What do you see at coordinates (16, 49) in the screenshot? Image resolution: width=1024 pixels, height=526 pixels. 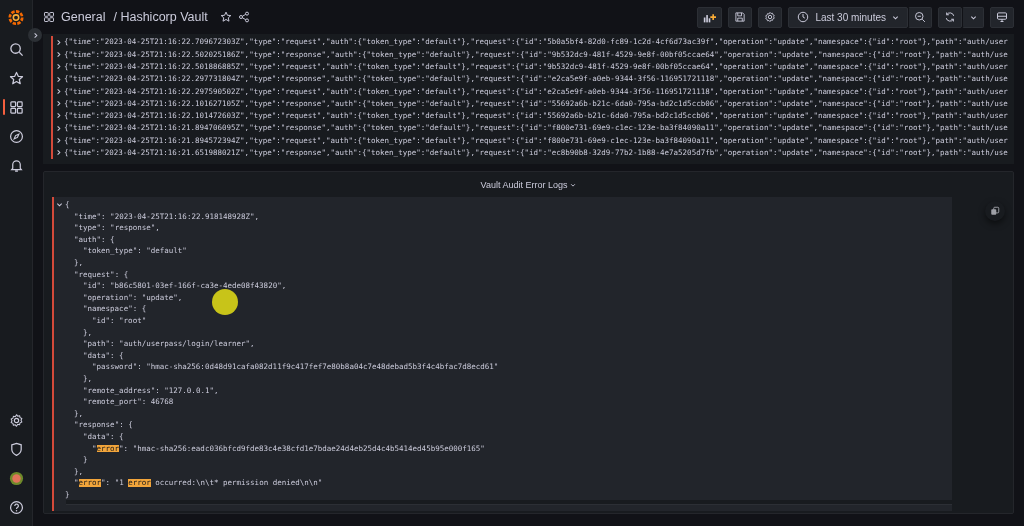 I see `search-icon` at bounding box center [16, 49].